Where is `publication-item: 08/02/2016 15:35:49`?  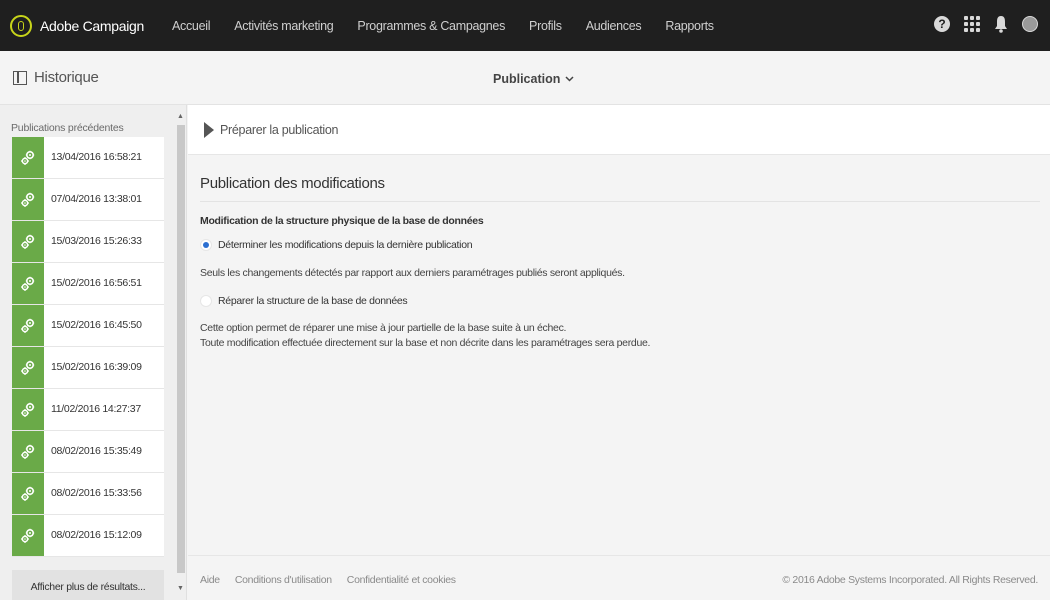
publication-item: 08/02/2016 15:35:49 is located at coordinates (88, 452).